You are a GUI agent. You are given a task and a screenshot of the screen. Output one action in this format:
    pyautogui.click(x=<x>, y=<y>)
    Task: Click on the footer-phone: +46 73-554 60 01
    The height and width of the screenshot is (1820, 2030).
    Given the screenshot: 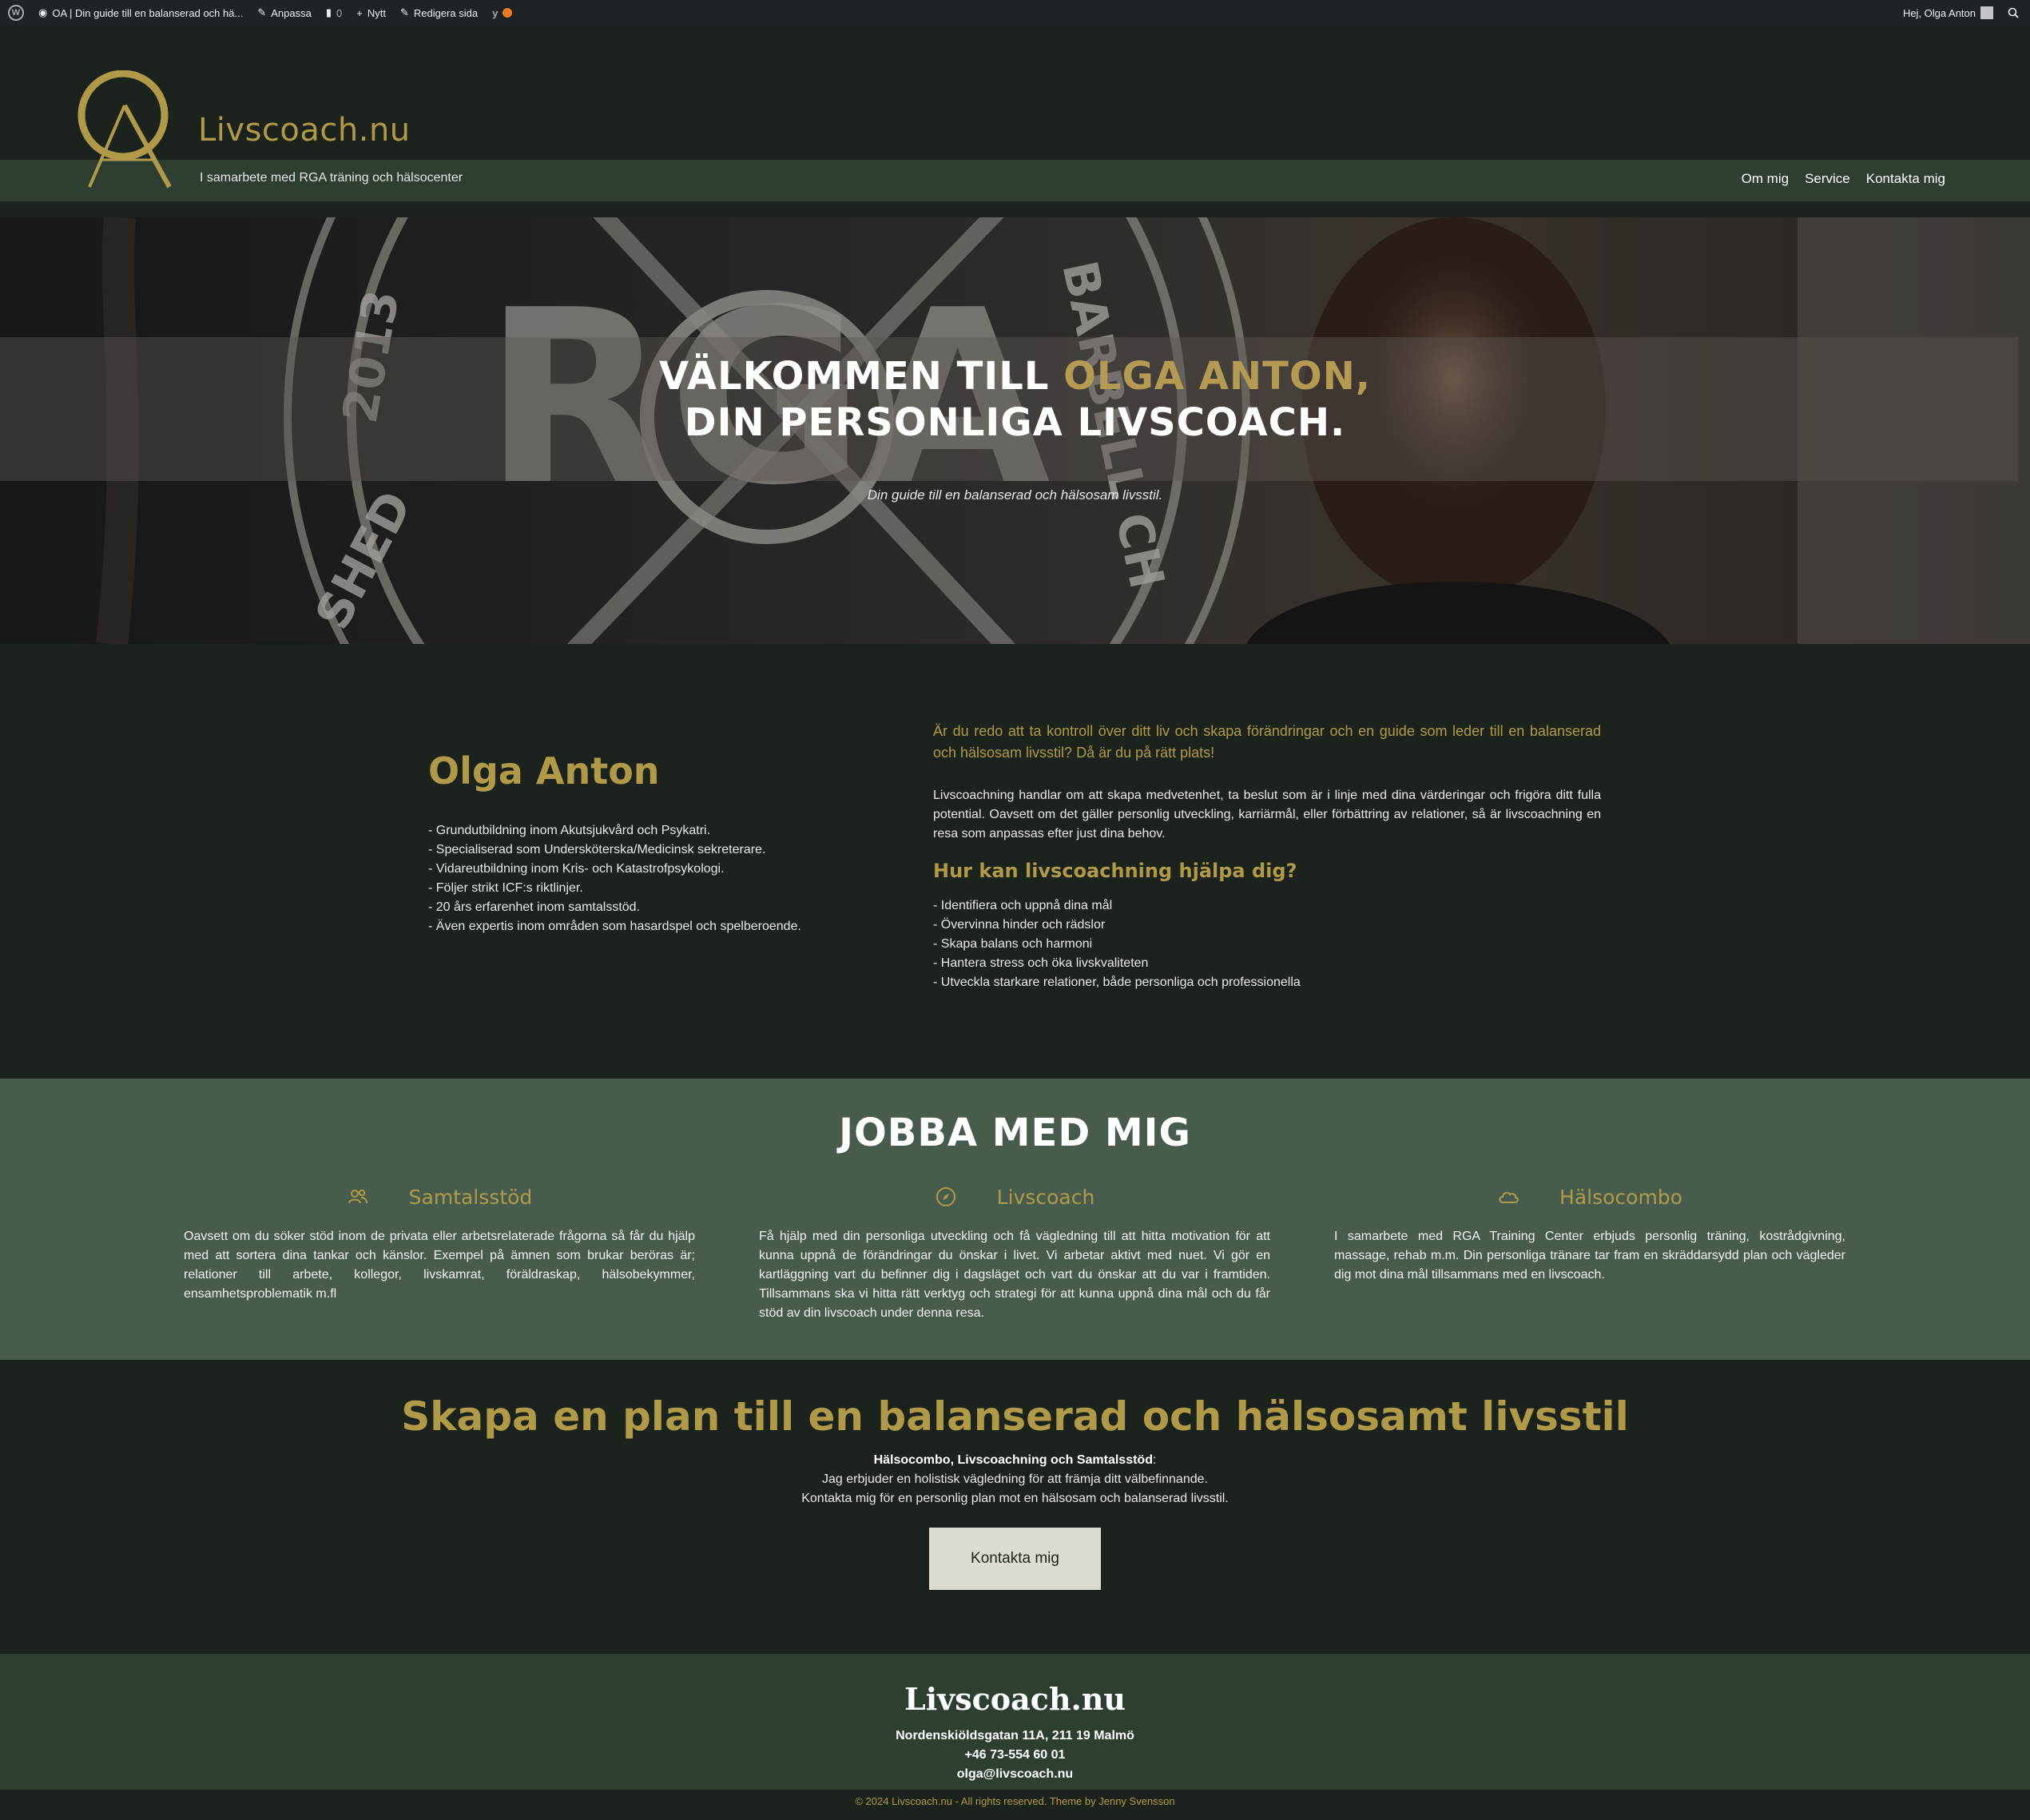 What is the action you would take?
    pyautogui.click(x=1015, y=1756)
    